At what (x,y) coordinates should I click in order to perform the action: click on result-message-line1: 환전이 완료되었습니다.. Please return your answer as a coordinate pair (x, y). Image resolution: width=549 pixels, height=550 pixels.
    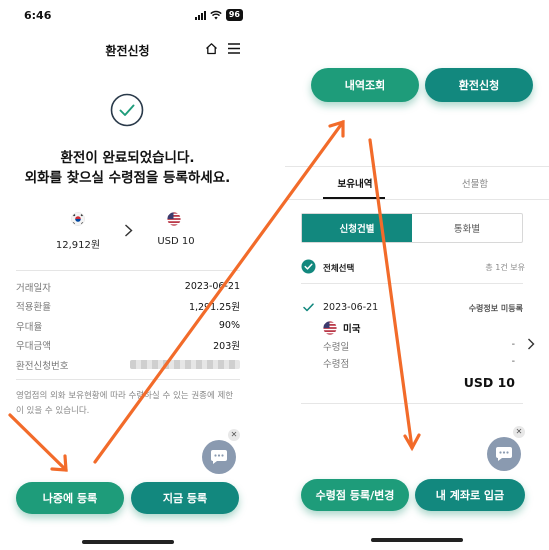
    Looking at the image, I should click on (127, 158).